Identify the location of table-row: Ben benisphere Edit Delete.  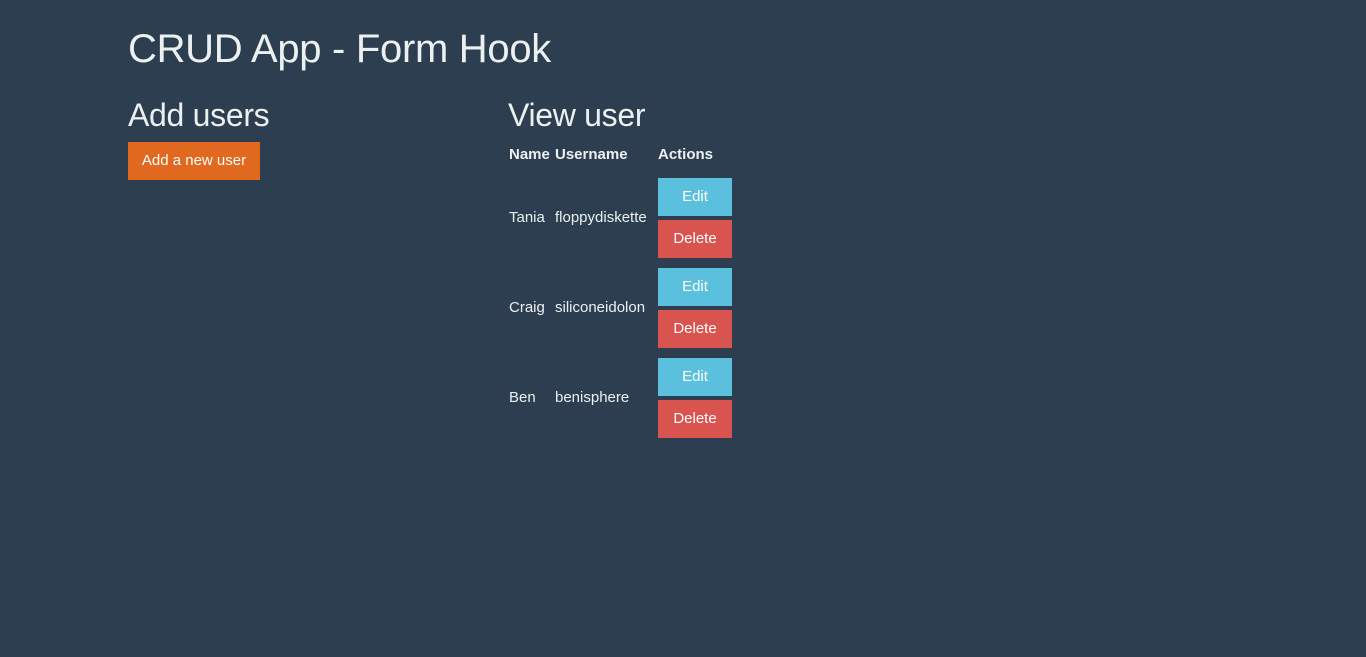
(620, 398).